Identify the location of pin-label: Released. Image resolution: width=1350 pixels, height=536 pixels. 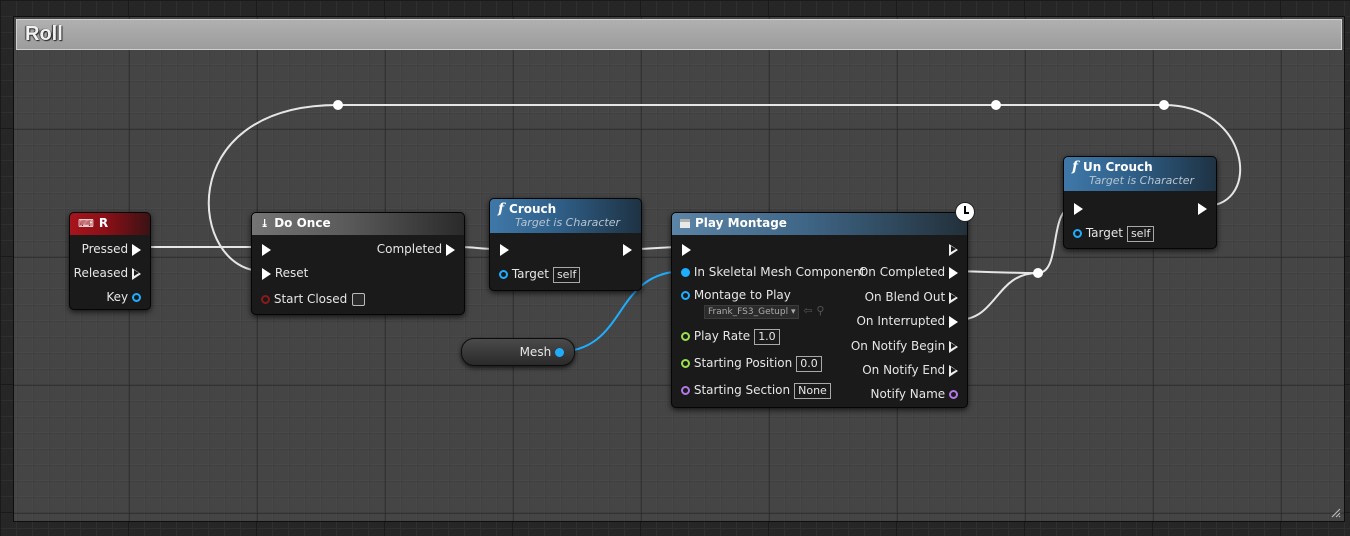
(101, 273).